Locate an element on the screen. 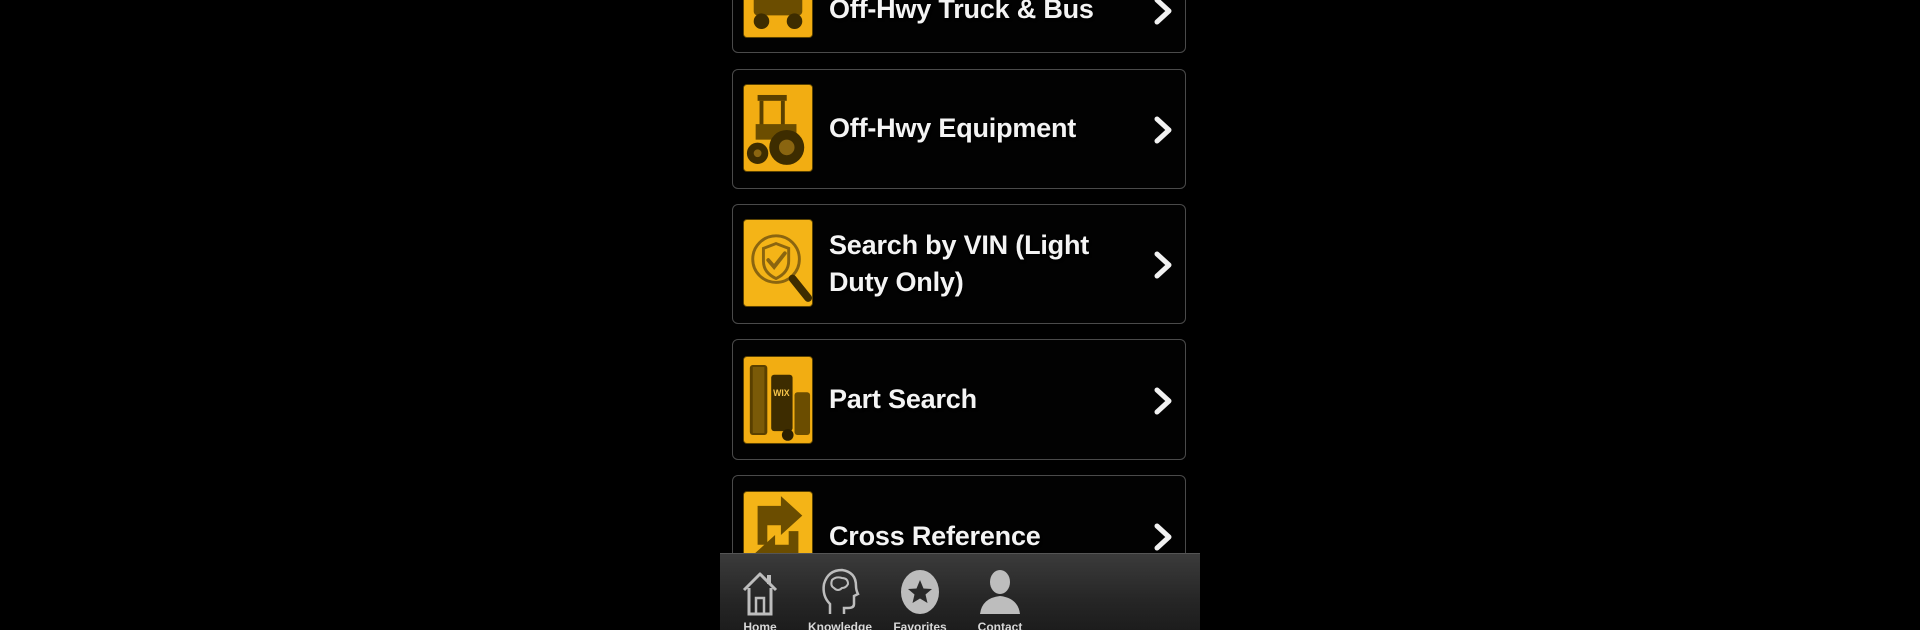 This screenshot has width=1920, height=630. svg-text: WIX is located at coordinates (781, 393).